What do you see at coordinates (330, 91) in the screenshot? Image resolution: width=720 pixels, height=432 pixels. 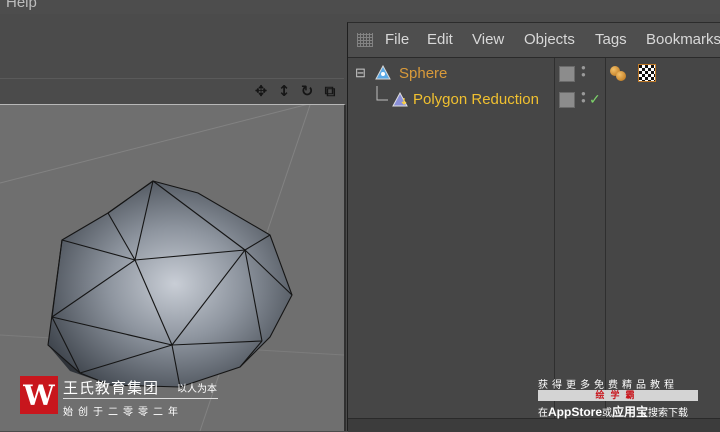 I see `toggle-layout-icon: ⧉` at bounding box center [330, 91].